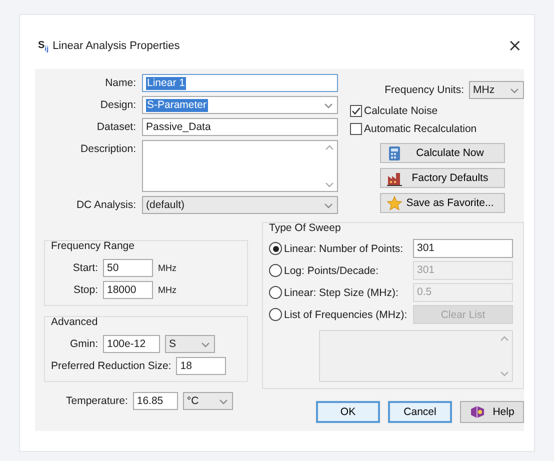 This screenshot has height=461, width=554. What do you see at coordinates (424, 90) in the screenshot?
I see `field-label: Frequency Units:` at bounding box center [424, 90].